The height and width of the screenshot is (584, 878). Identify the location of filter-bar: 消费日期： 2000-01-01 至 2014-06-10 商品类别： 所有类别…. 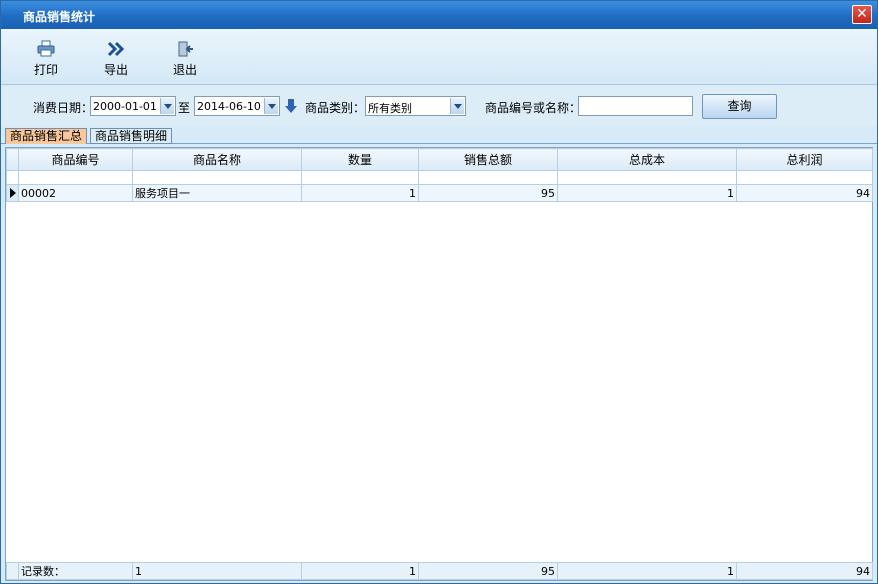
(439, 106).